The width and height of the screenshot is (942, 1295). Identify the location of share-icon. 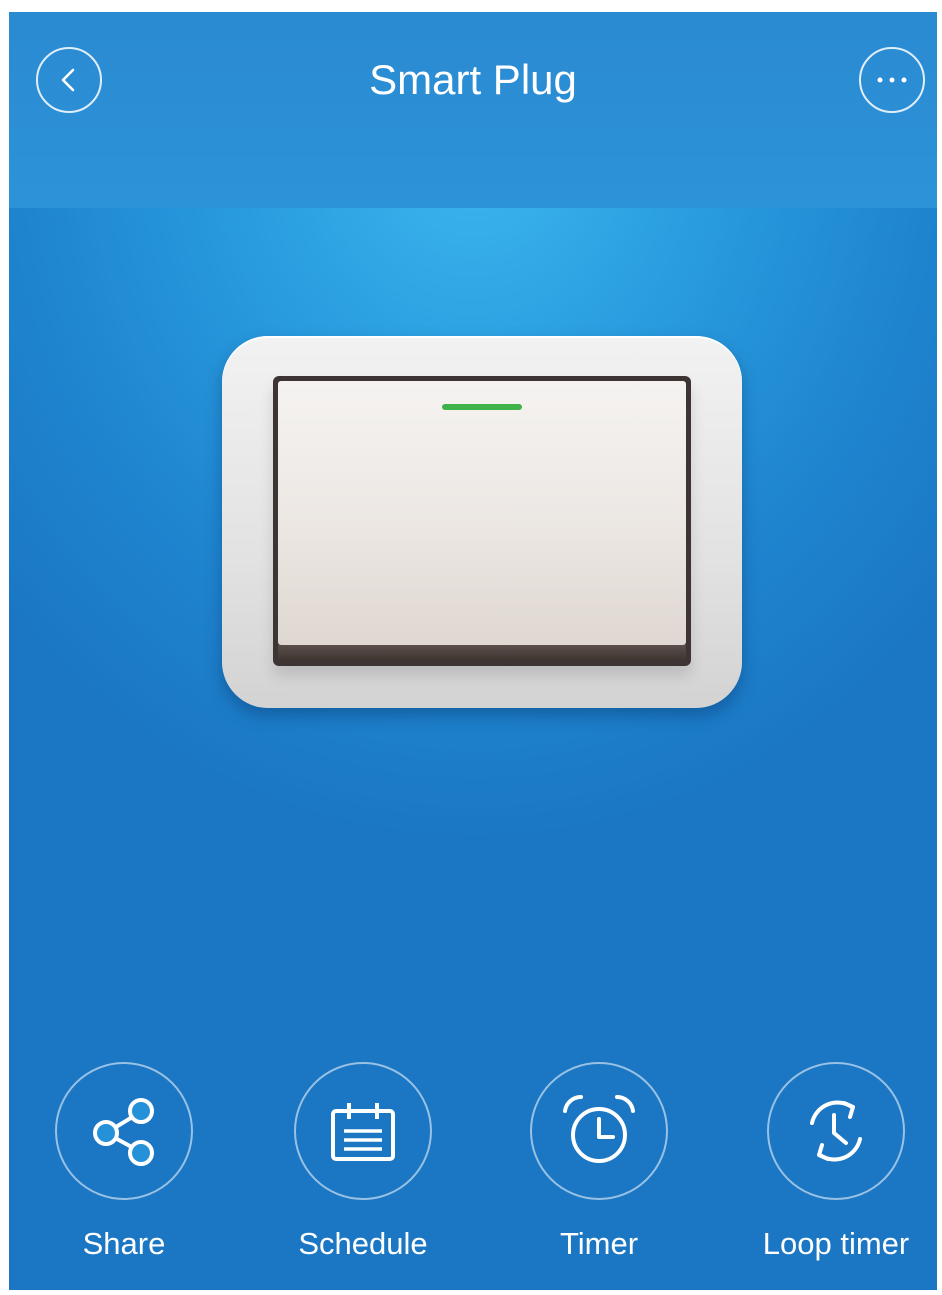
(123, 1132).